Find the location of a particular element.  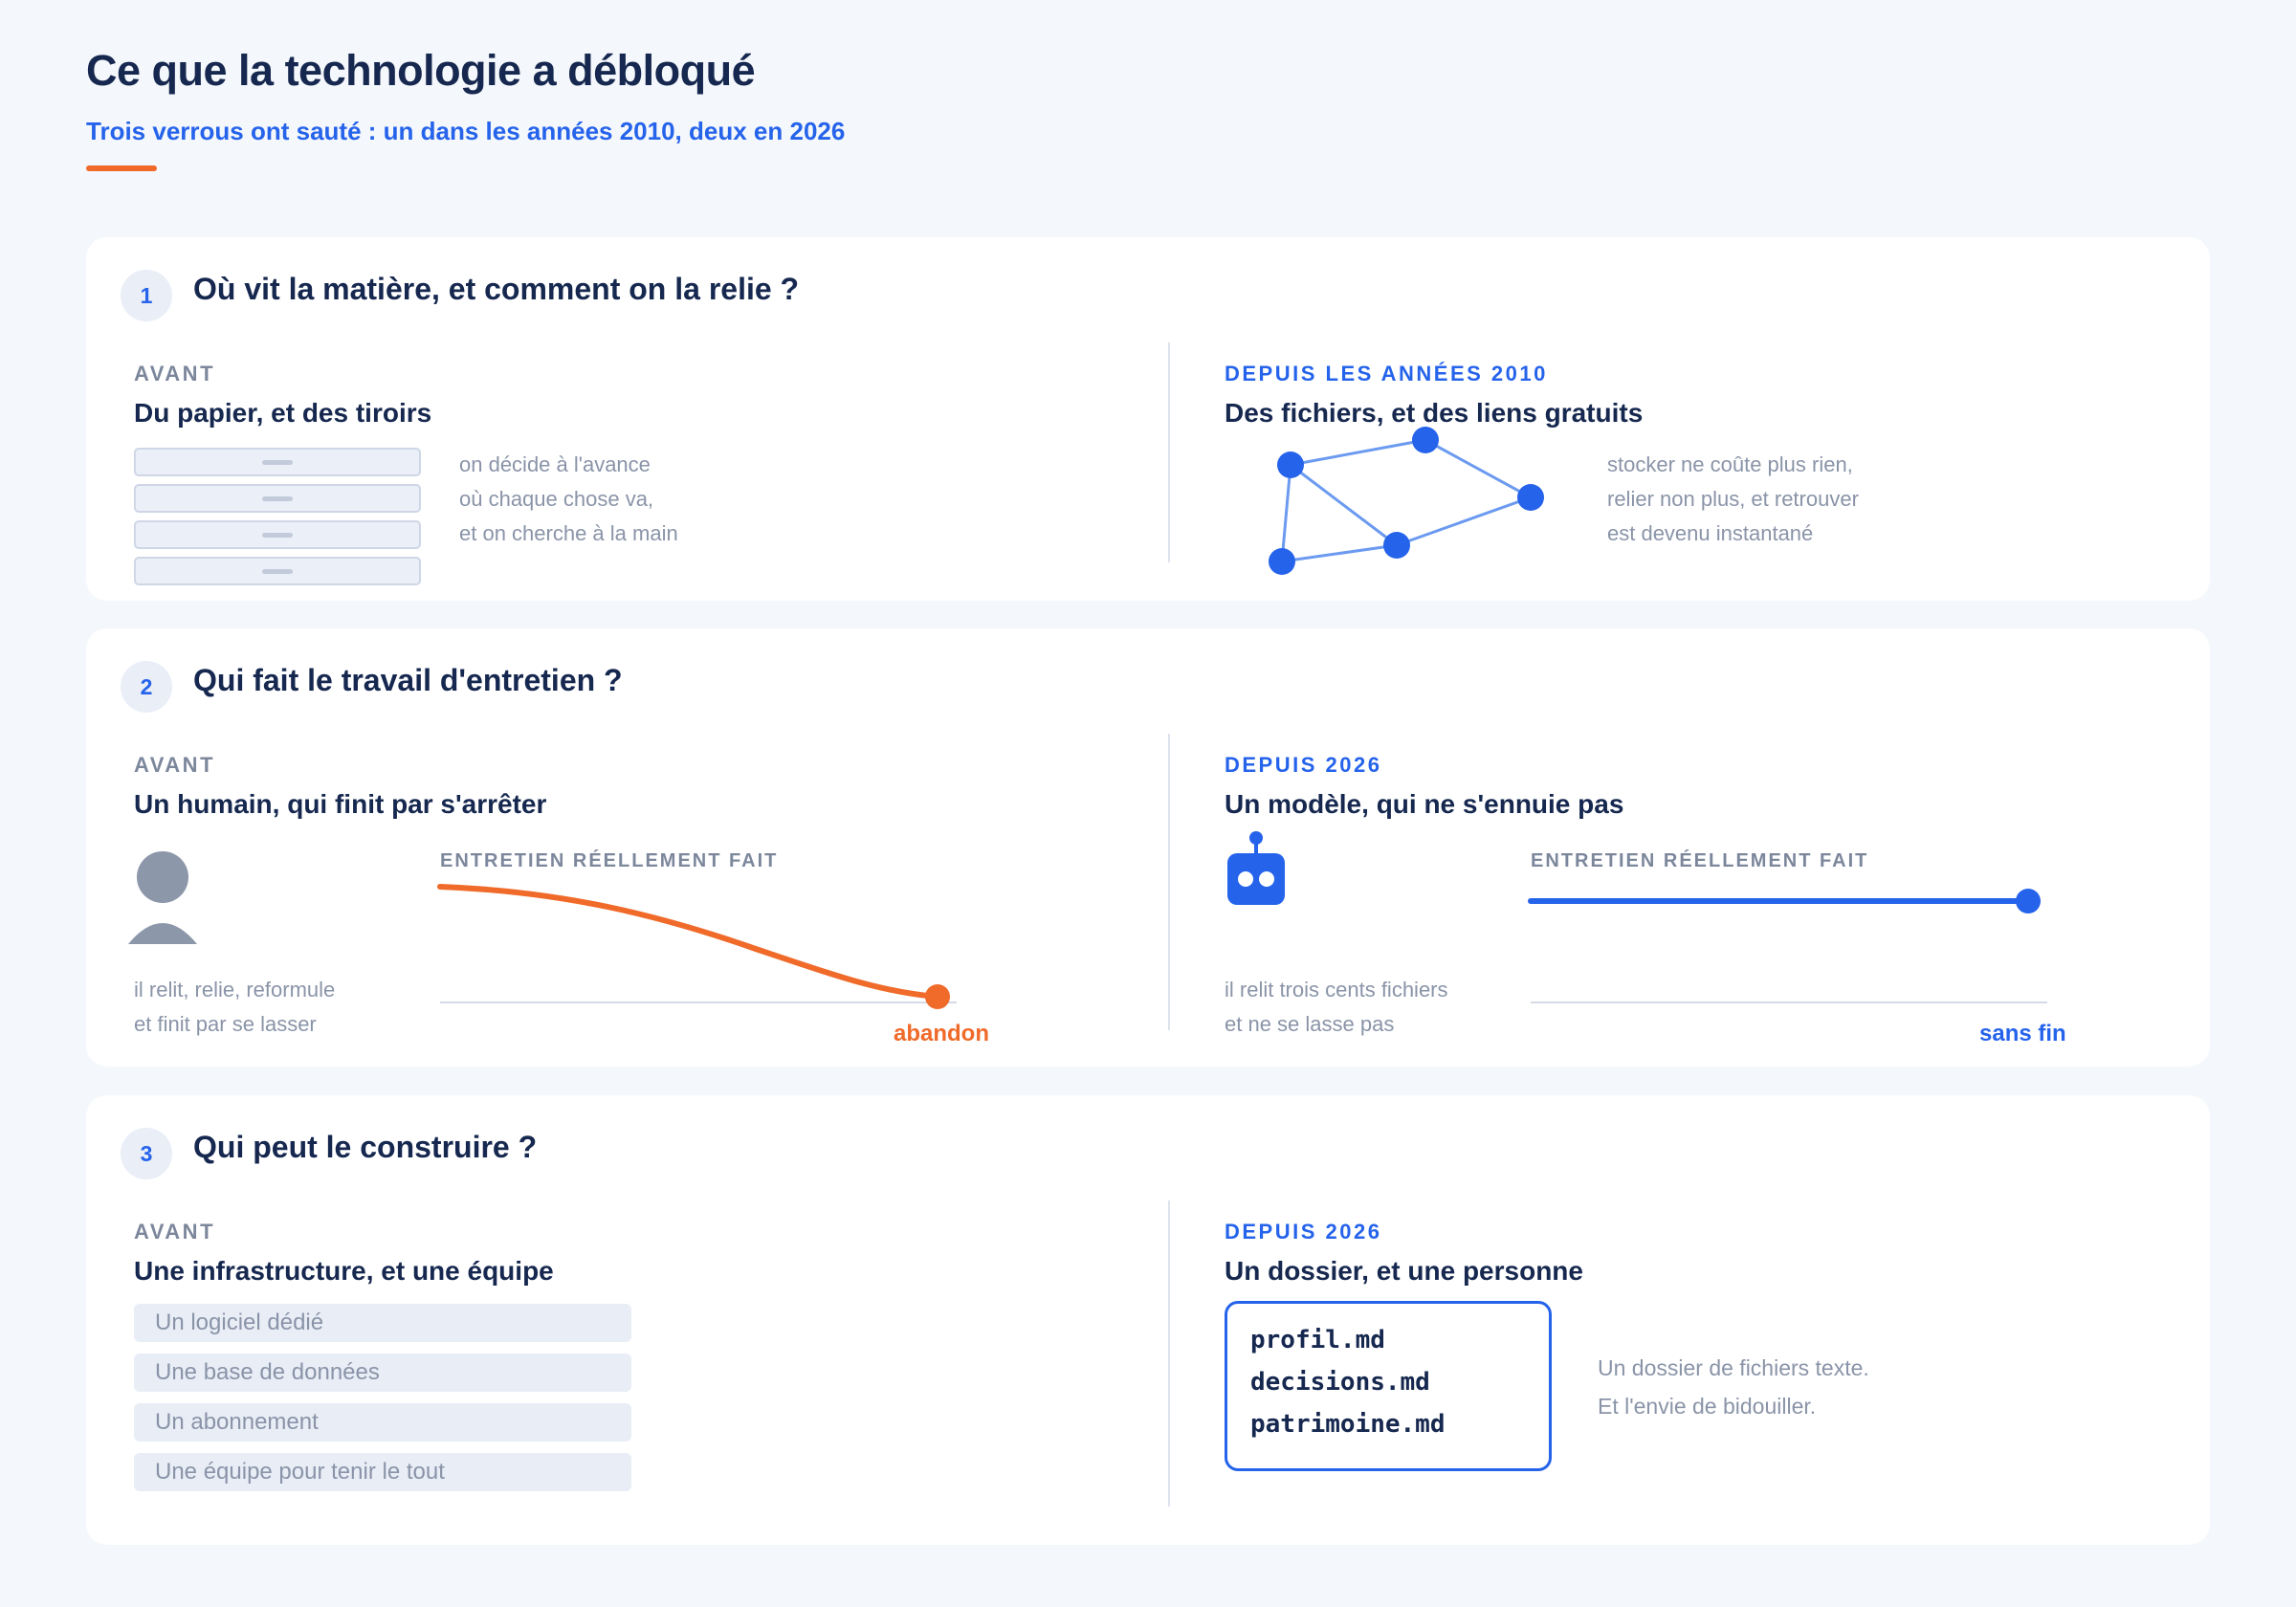

after-title: Un dossier, et une personne is located at coordinates (1404, 1271).